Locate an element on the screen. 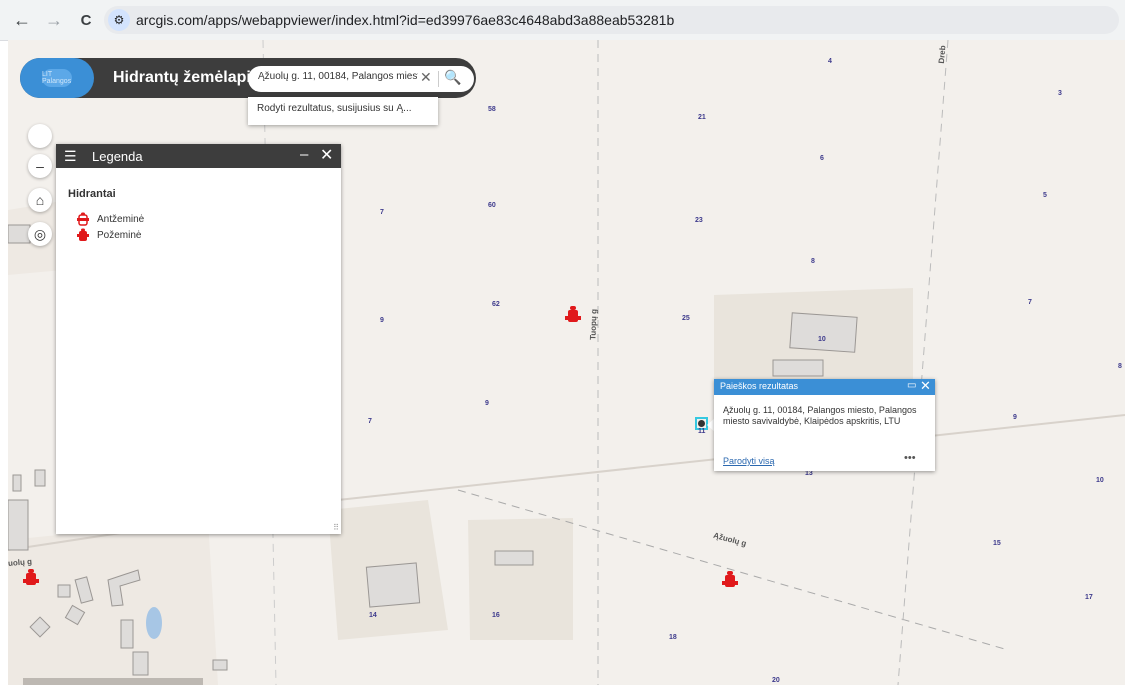 The height and width of the screenshot is (685, 1125). house-number: 18 is located at coordinates (673, 637).